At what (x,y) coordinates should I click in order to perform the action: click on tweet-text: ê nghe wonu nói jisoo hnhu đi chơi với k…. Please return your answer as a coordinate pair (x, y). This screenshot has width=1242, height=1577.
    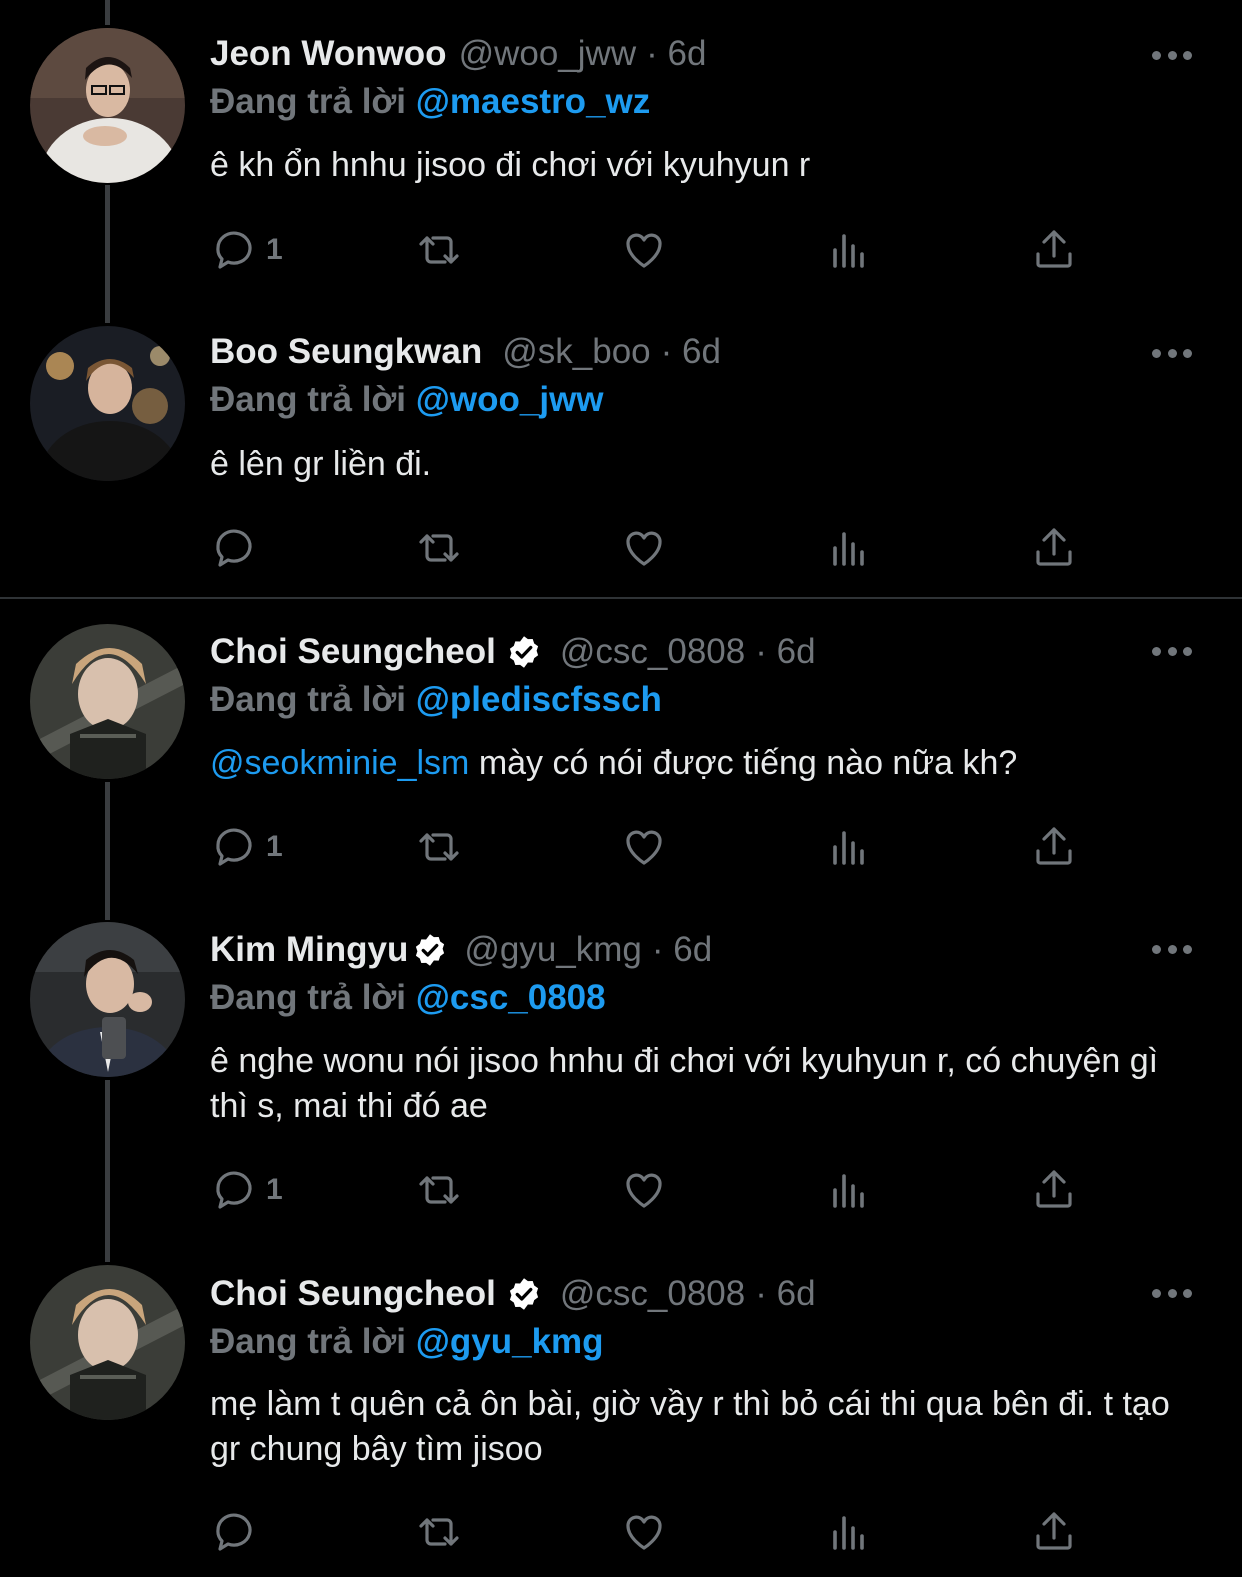
    Looking at the image, I should click on (700, 1084).